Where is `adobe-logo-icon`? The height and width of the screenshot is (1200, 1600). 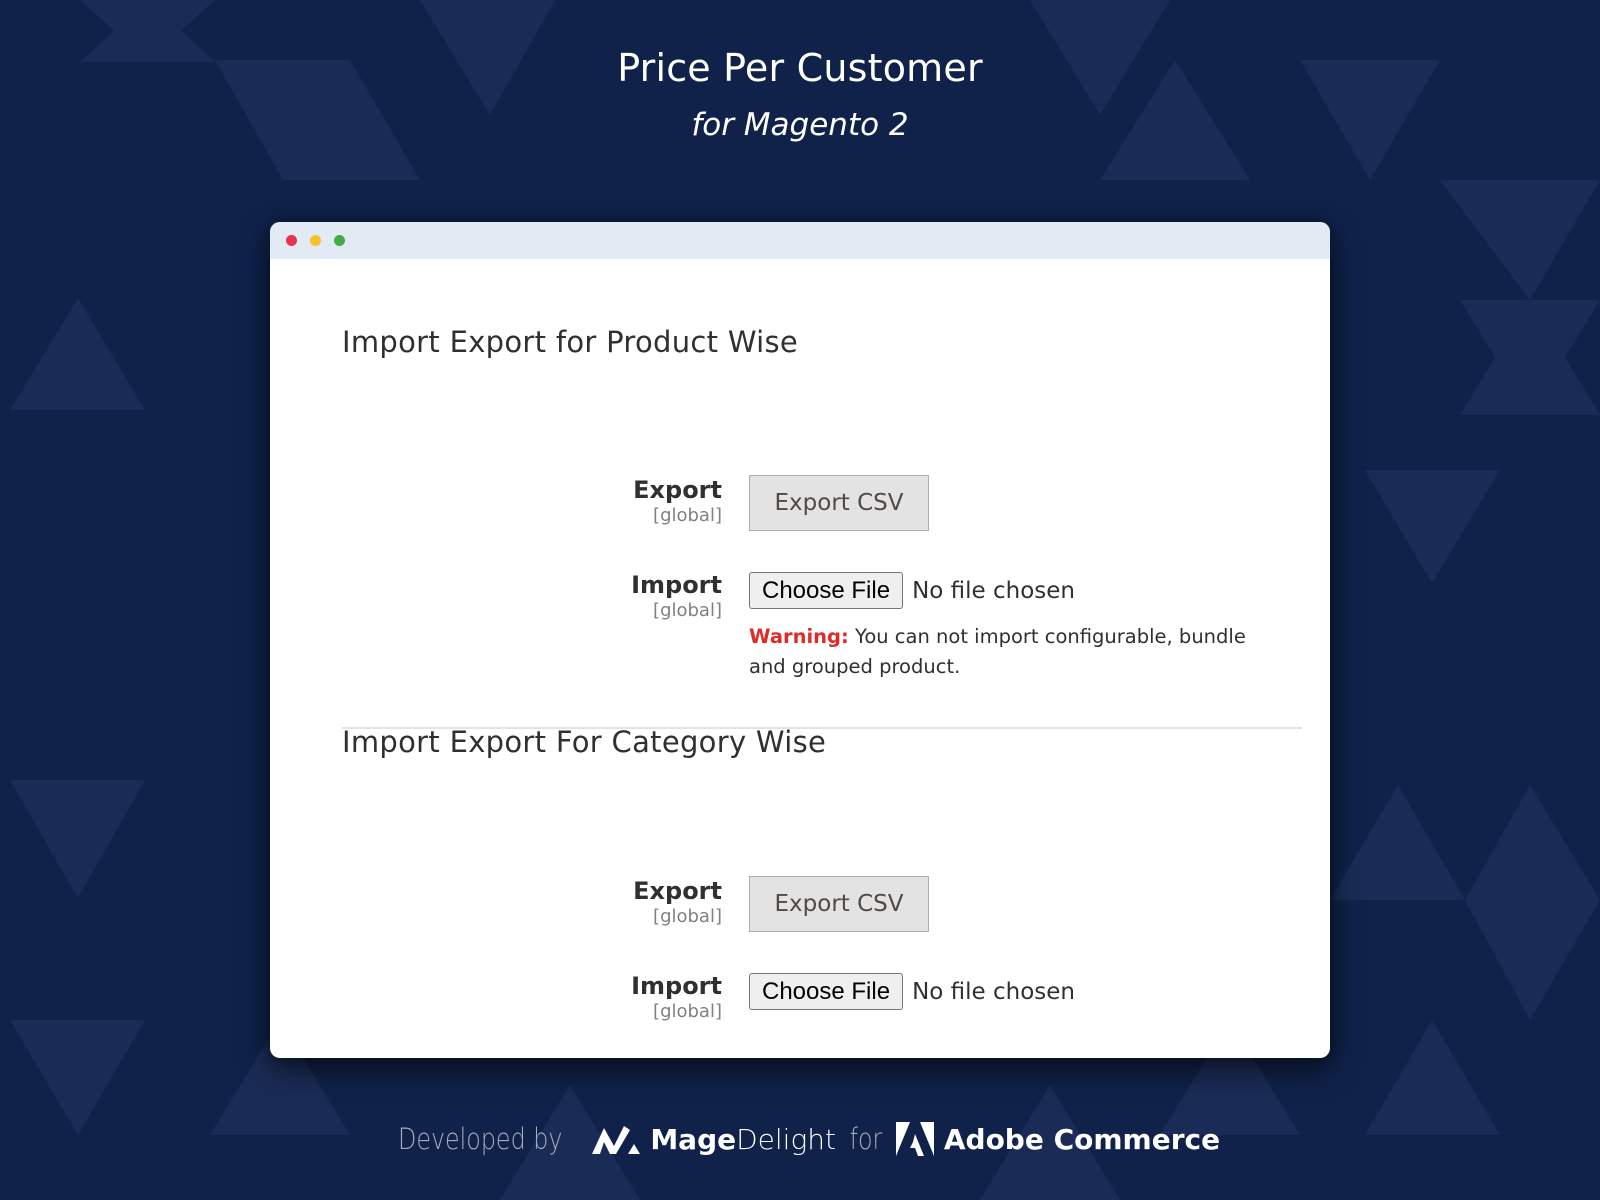 adobe-logo-icon is located at coordinates (914, 1139).